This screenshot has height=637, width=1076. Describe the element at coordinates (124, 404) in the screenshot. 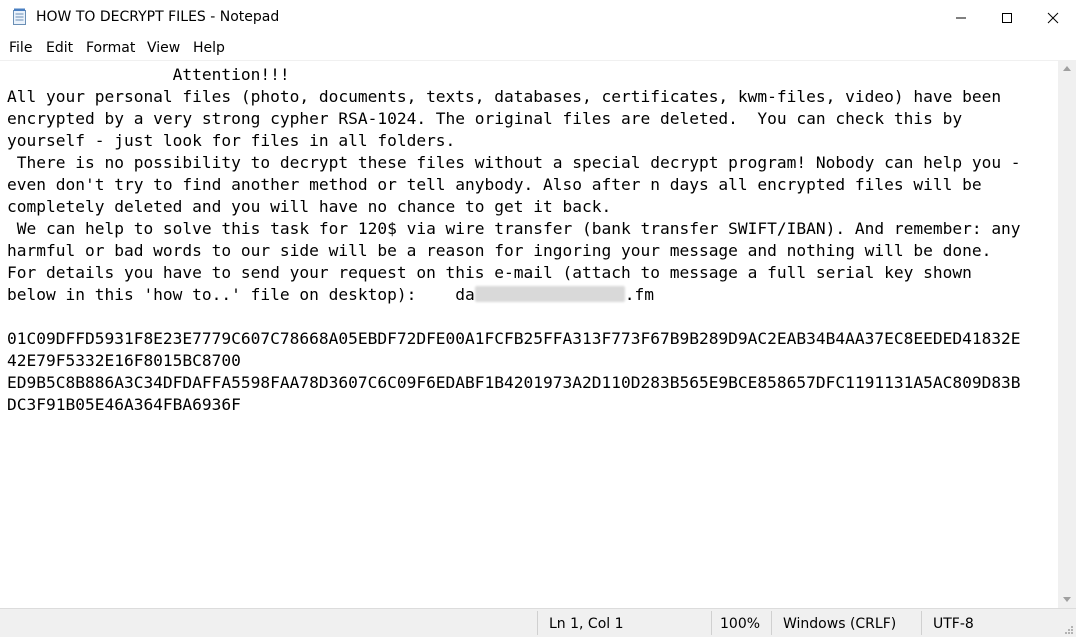

I see `serial-key-line: DC3F91B05E46A364FBA6936F` at that location.